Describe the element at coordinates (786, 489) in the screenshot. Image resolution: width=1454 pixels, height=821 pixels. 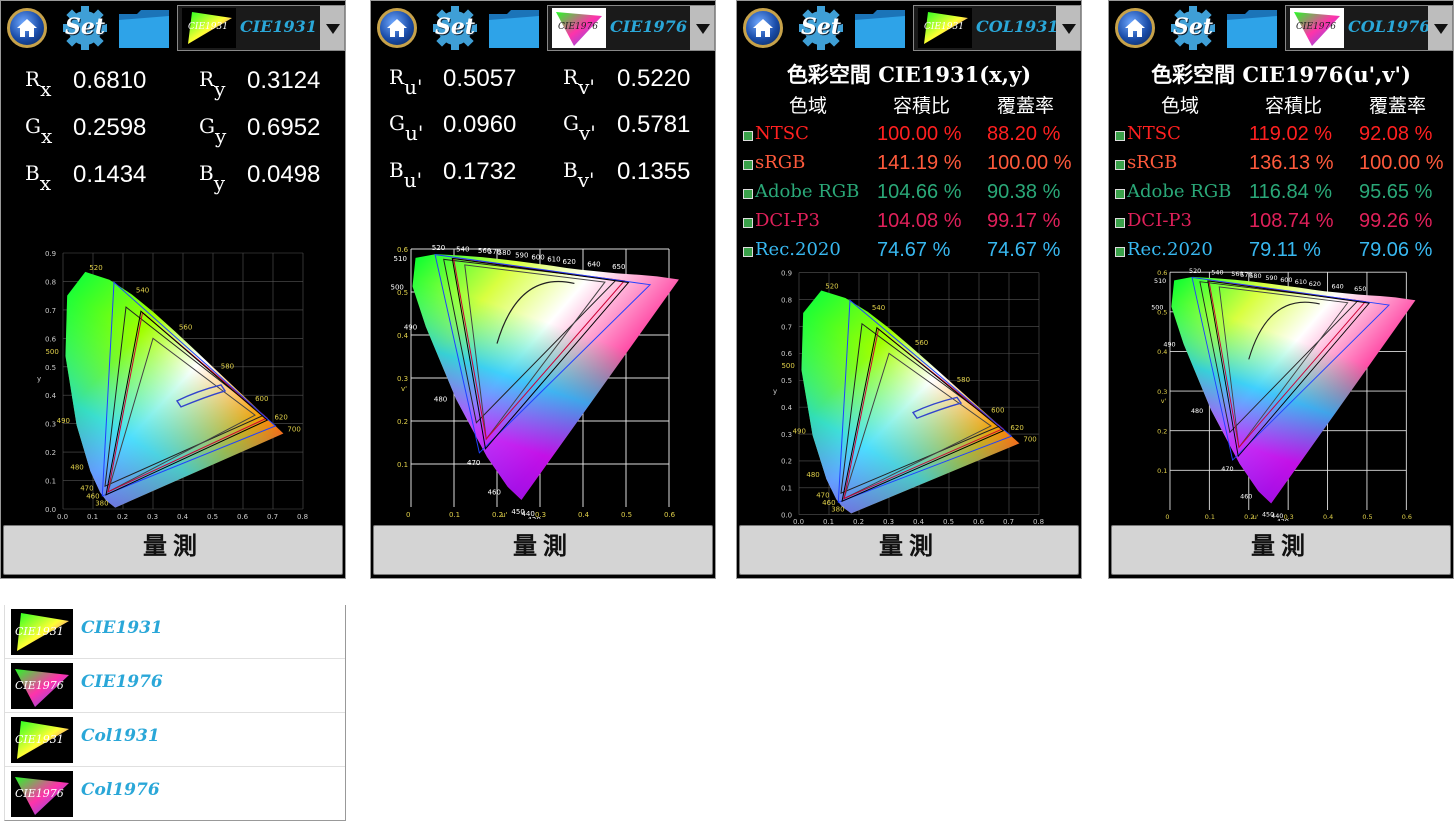
I see `y-tick-label: 0.1` at that location.